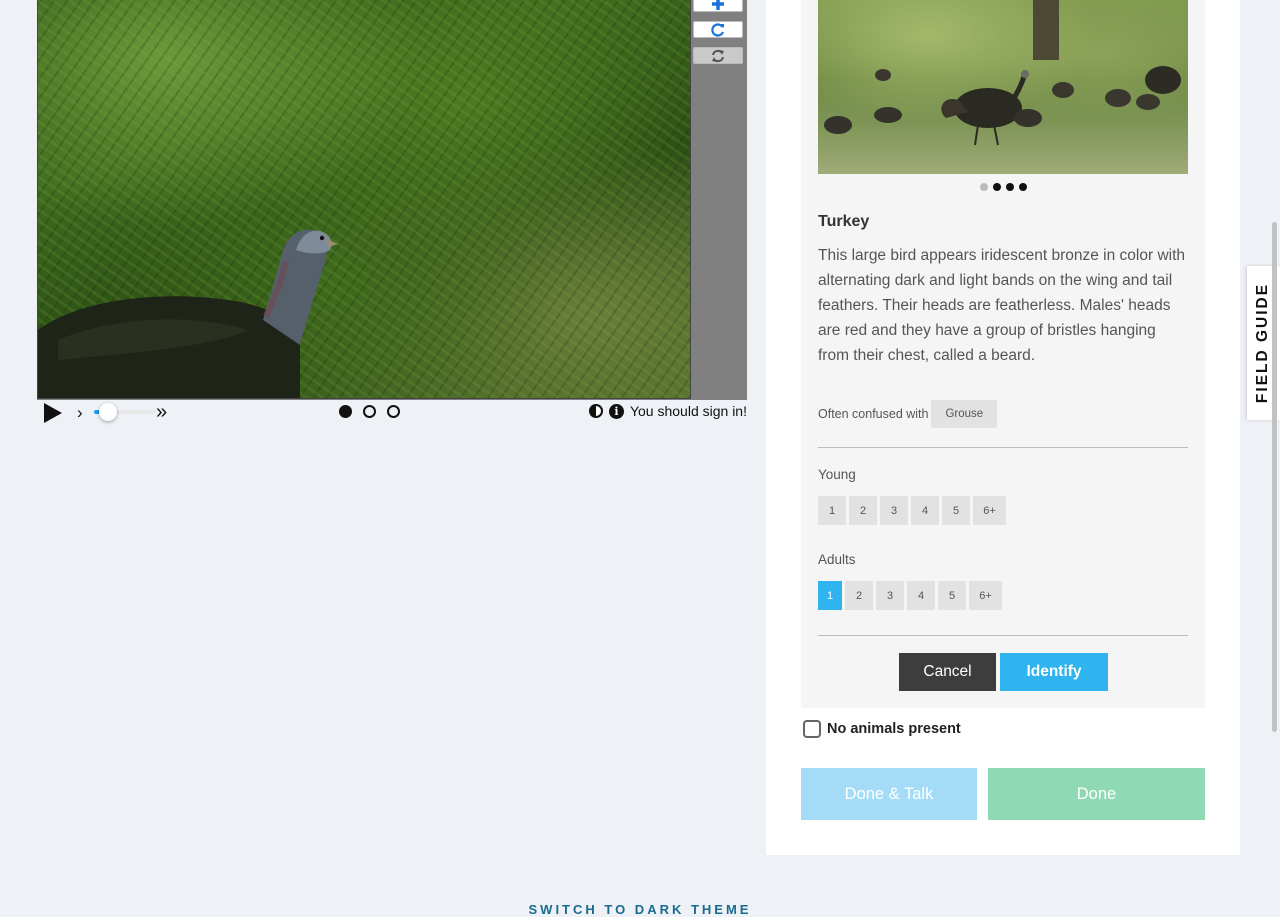 The width and height of the screenshot is (1280, 917). I want to click on rotate-icon, so click(718, 29).